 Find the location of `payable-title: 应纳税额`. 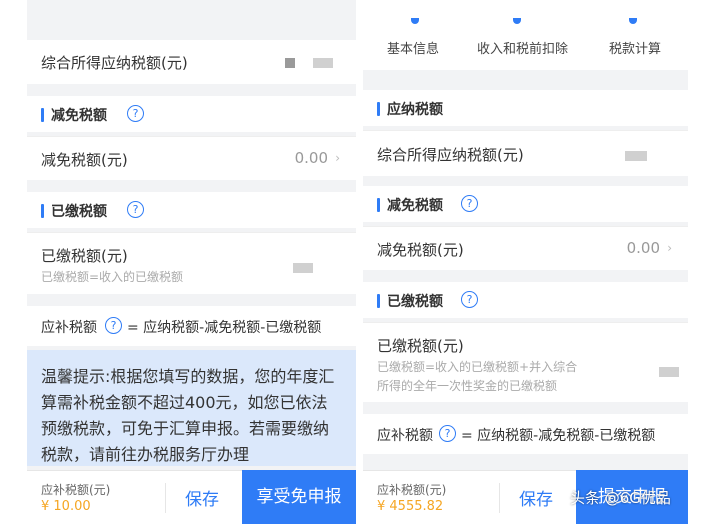

payable-title: 应纳税额 is located at coordinates (415, 110).